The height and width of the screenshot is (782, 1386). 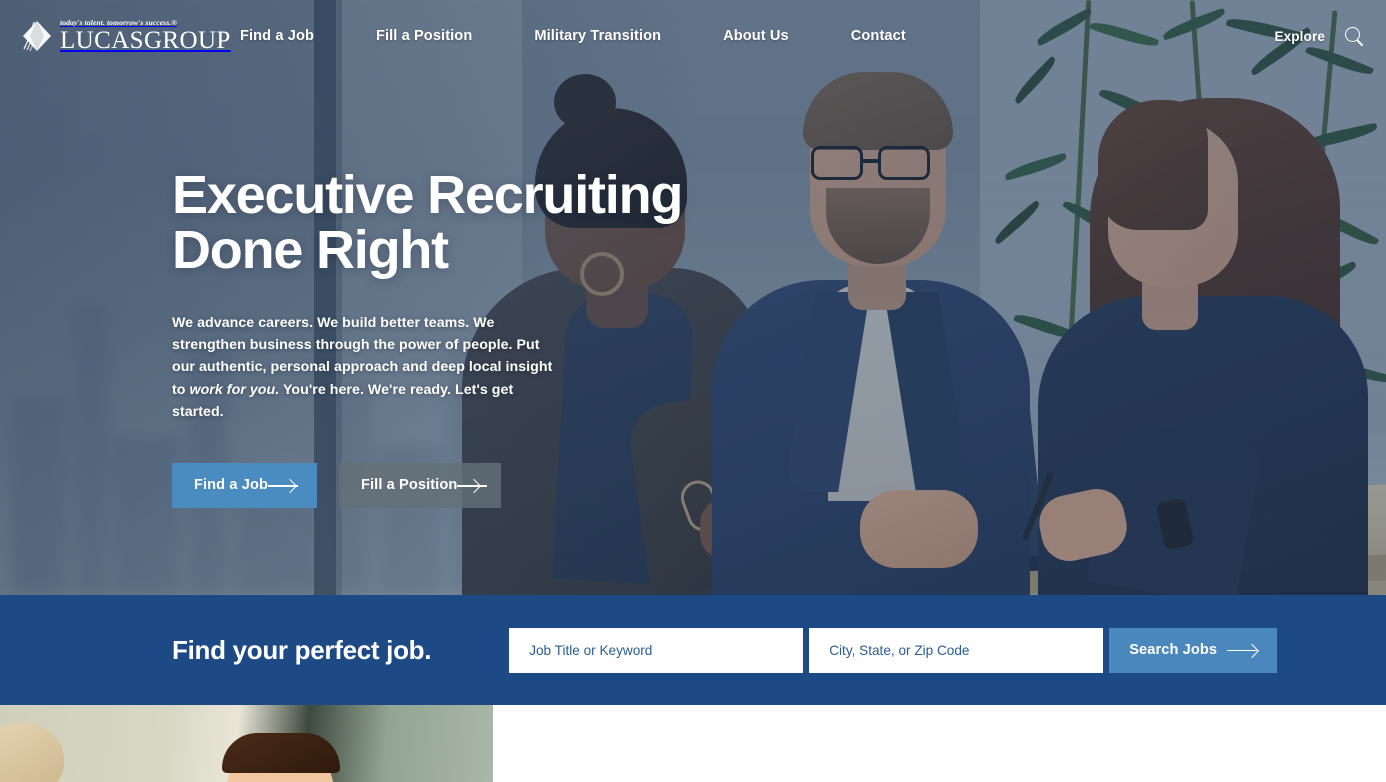 I want to click on job-search-title: Find your perfect job., so click(x=302, y=649).